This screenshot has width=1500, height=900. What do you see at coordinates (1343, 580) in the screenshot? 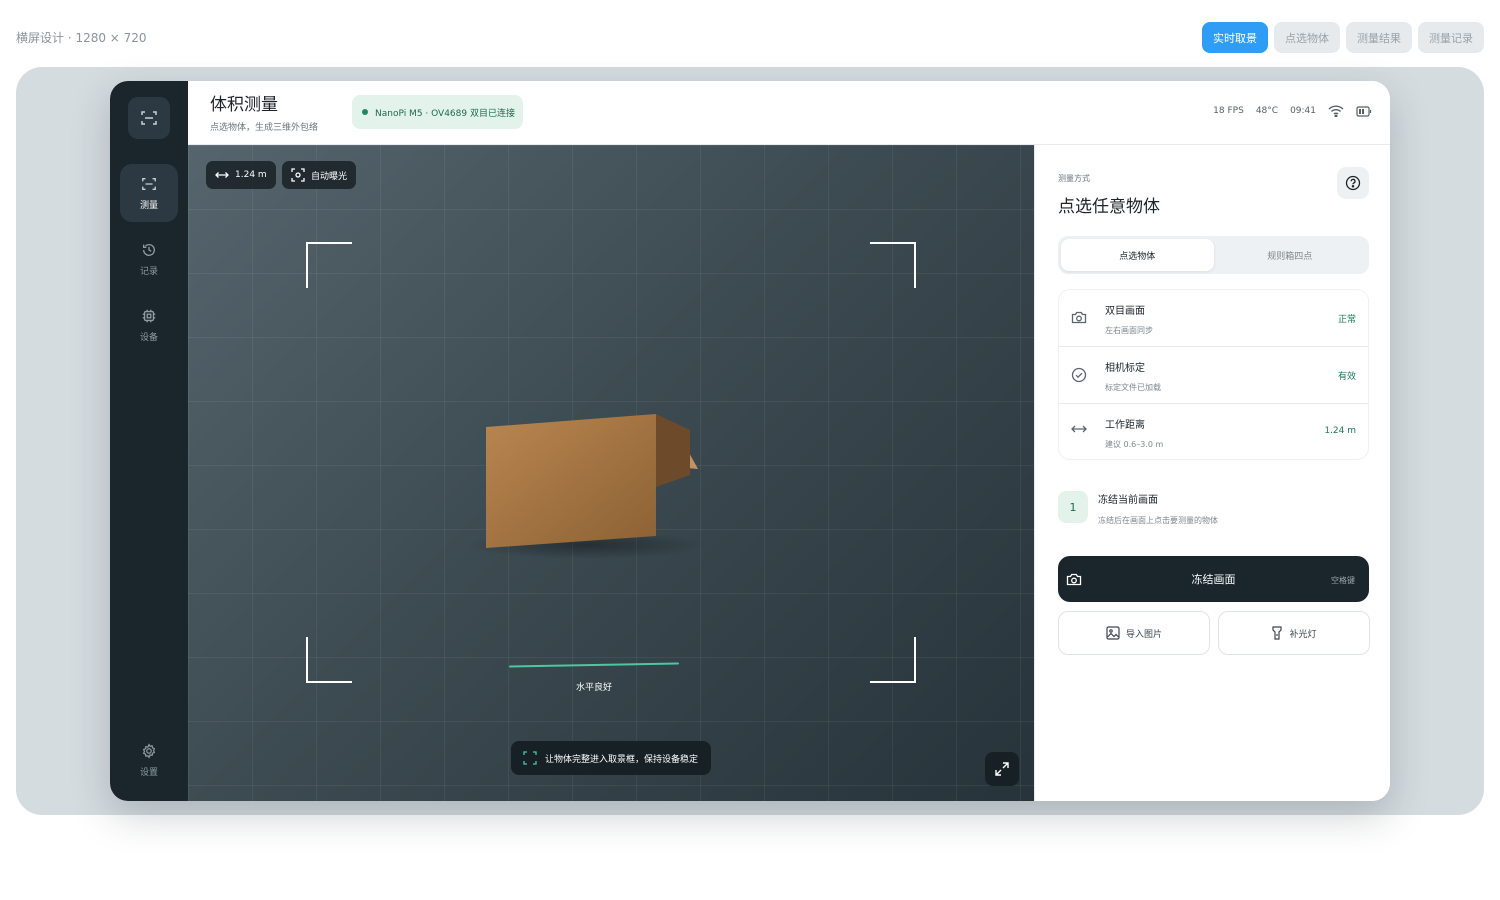
I see `freeze-shortcut: 空格键` at bounding box center [1343, 580].